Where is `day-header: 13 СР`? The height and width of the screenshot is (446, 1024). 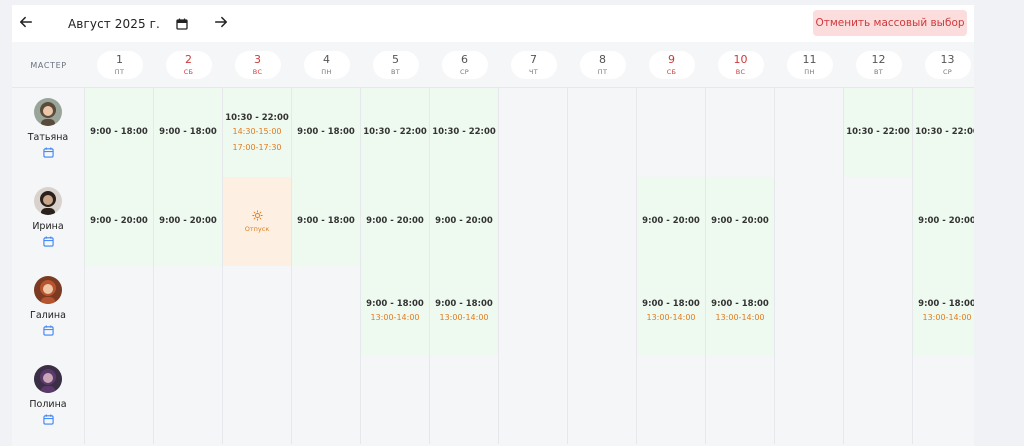
day-header: 13 СР is located at coordinates (943, 65).